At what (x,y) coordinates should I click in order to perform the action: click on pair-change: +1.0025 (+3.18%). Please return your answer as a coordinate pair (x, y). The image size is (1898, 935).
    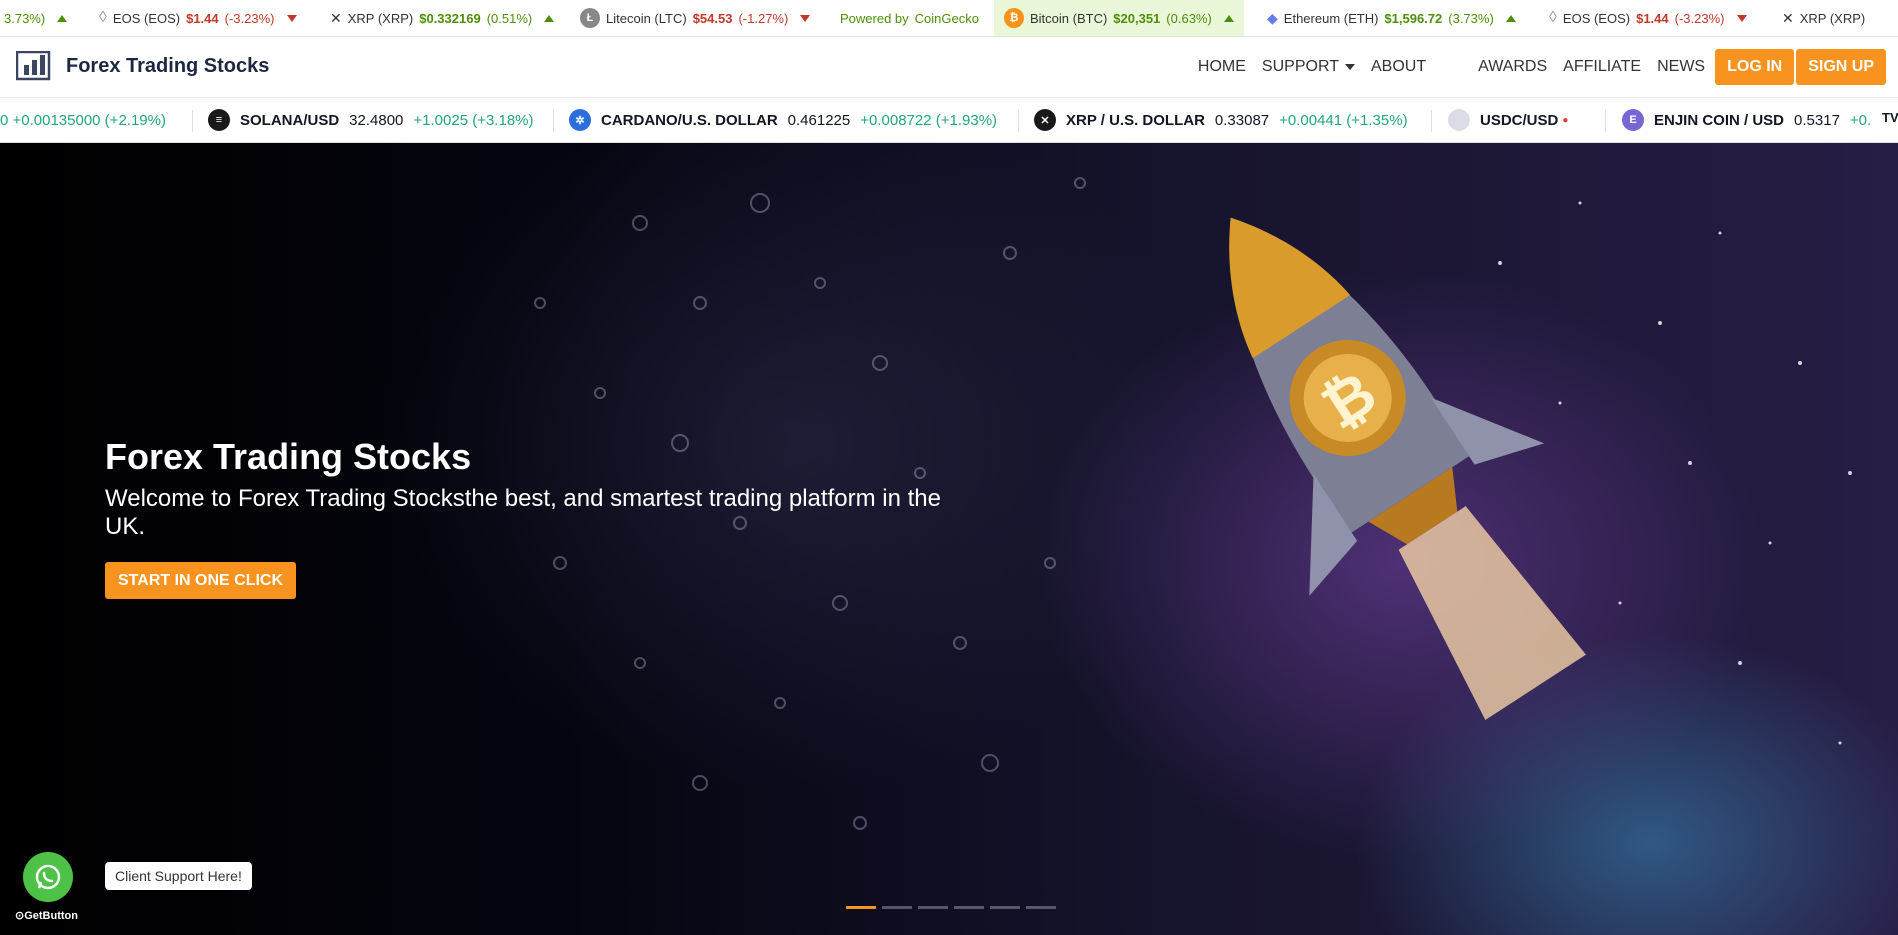
    Looking at the image, I should click on (473, 120).